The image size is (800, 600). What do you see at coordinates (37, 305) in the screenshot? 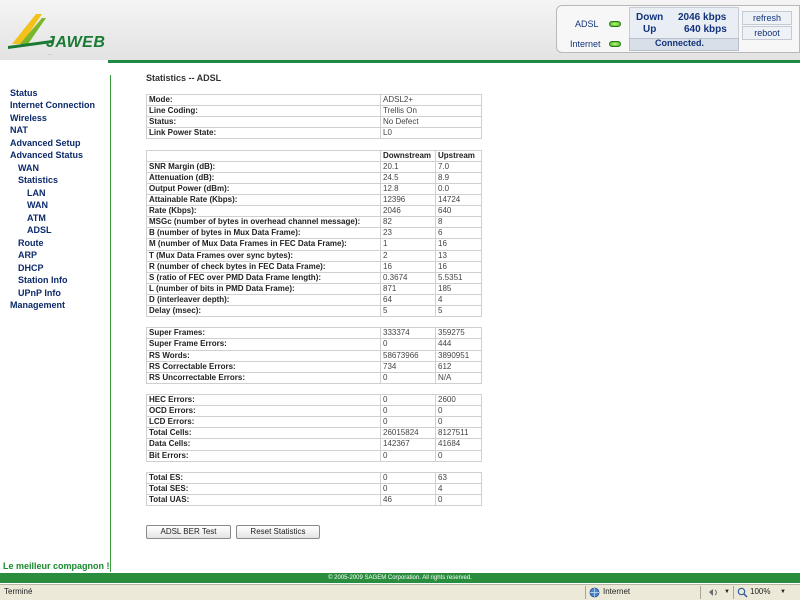
I see `nav-item-management: Management` at bounding box center [37, 305].